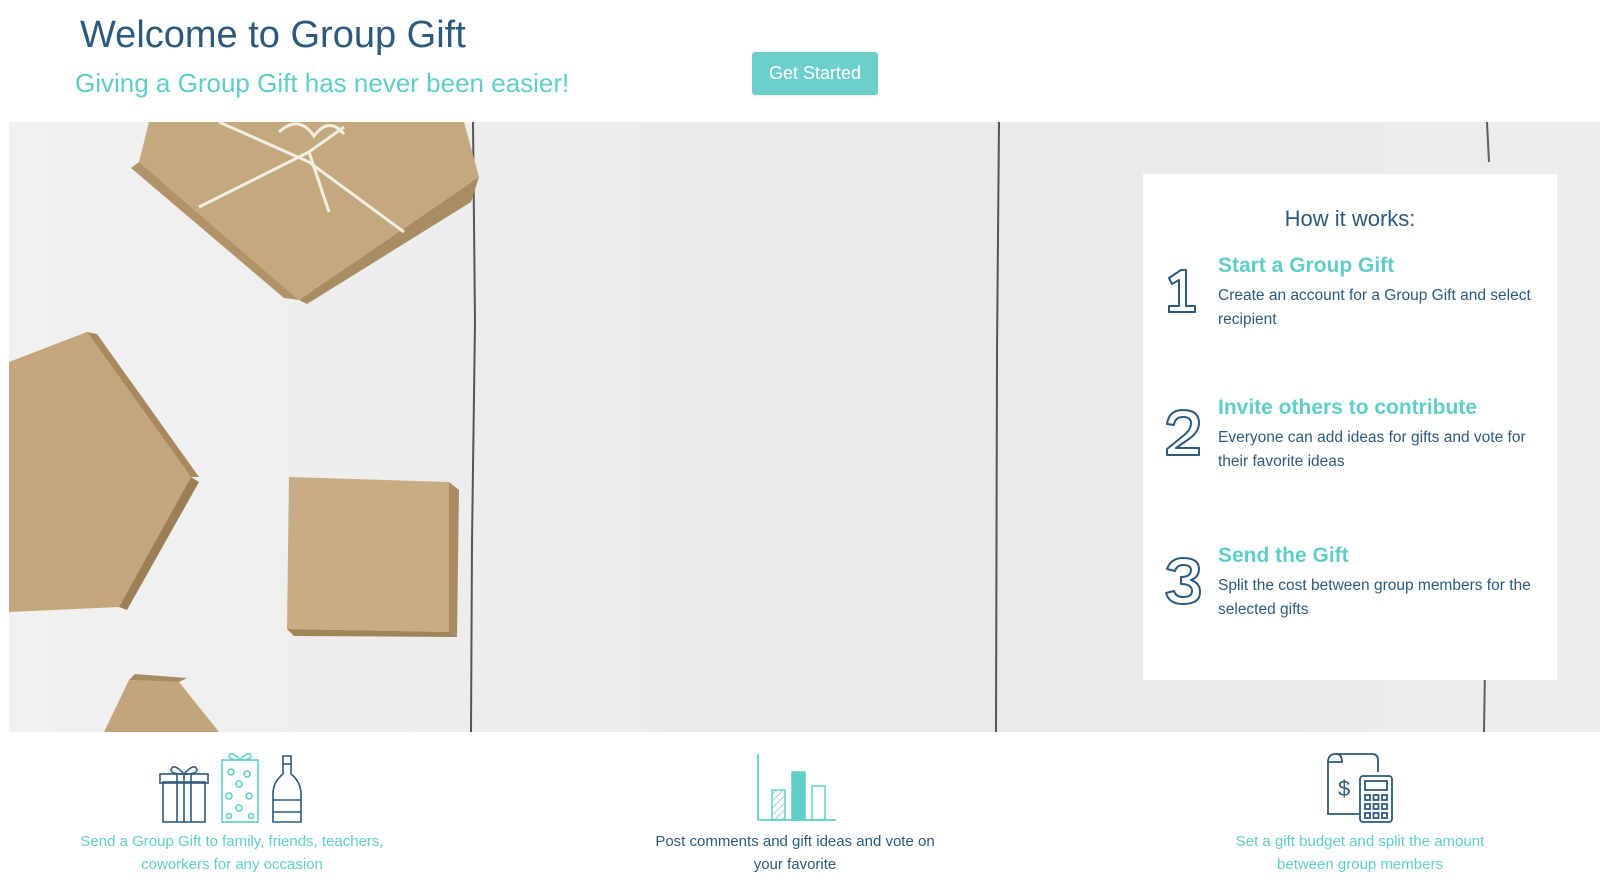 This screenshot has width=1600, height=894. What do you see at coordinates (1360, 788) in the screenshot?
I see `budget-calculator-icon: $` at bounding box center [1360, 788].